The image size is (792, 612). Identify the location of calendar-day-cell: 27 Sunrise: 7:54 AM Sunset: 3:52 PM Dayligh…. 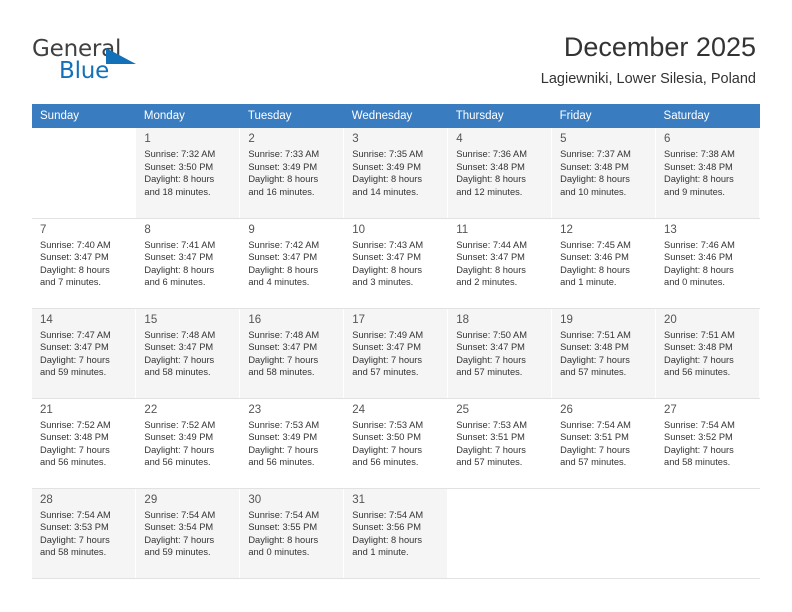
(707, 443).